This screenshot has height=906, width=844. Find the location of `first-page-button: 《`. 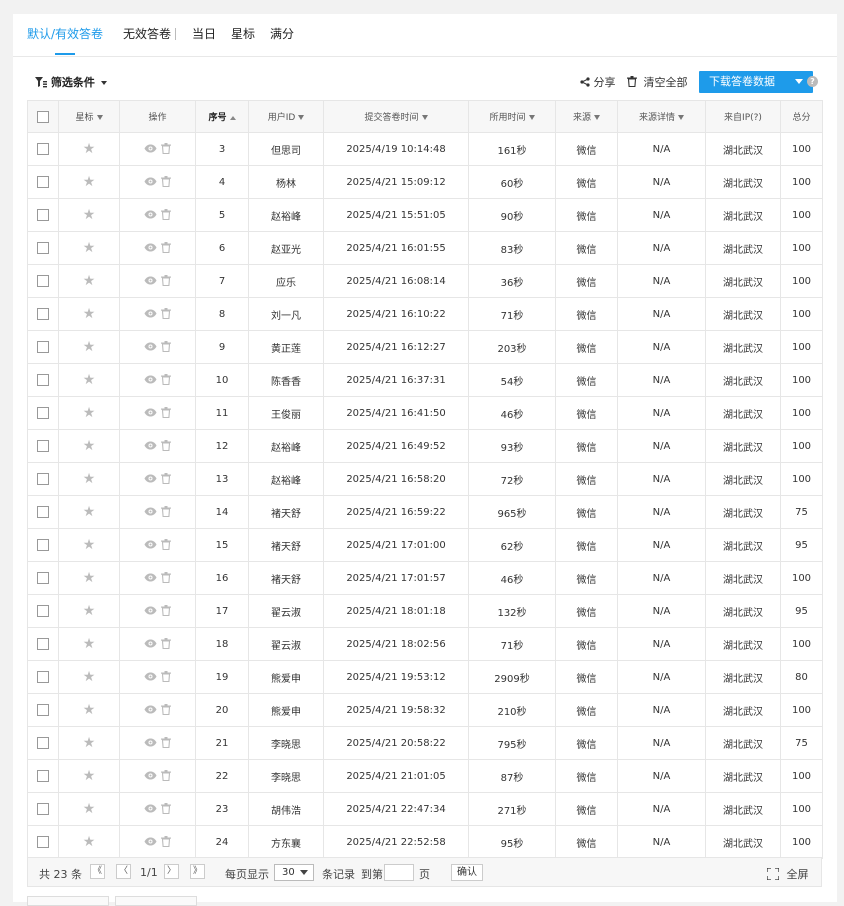

first-page-button: 《 is located at coordinates (97, 871).